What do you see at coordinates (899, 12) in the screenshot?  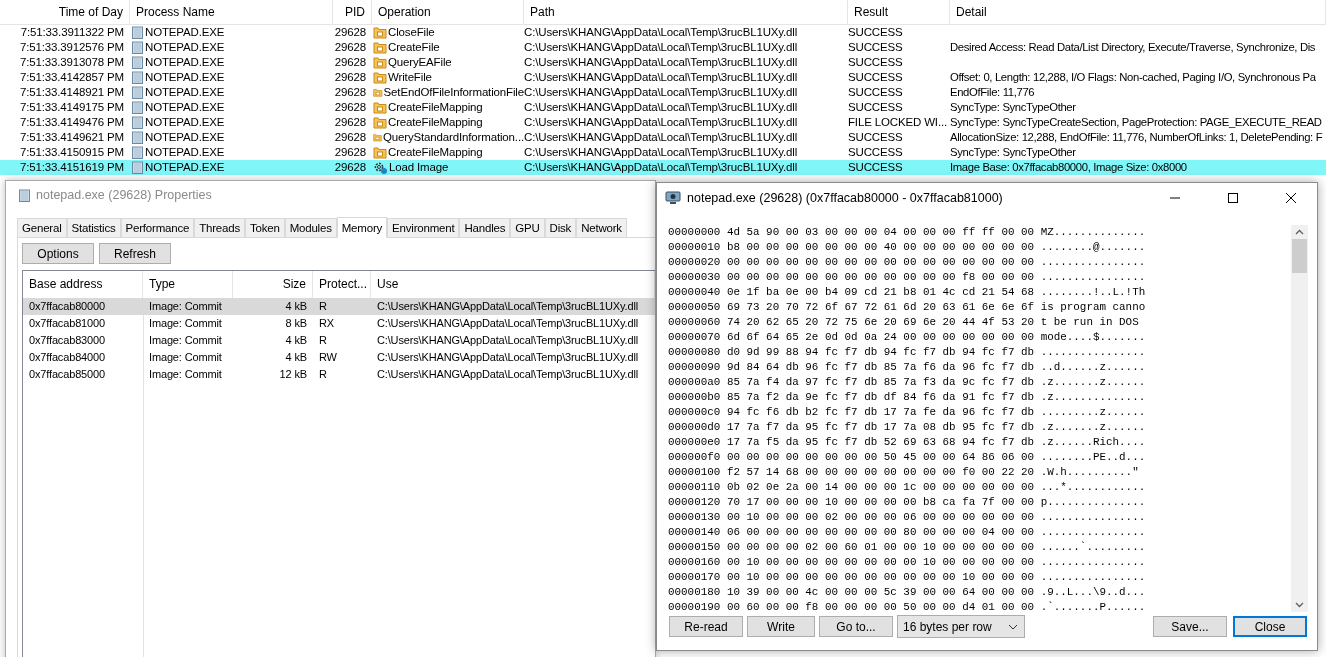 I see `column-header: Result` at bounding box center [899, 12].